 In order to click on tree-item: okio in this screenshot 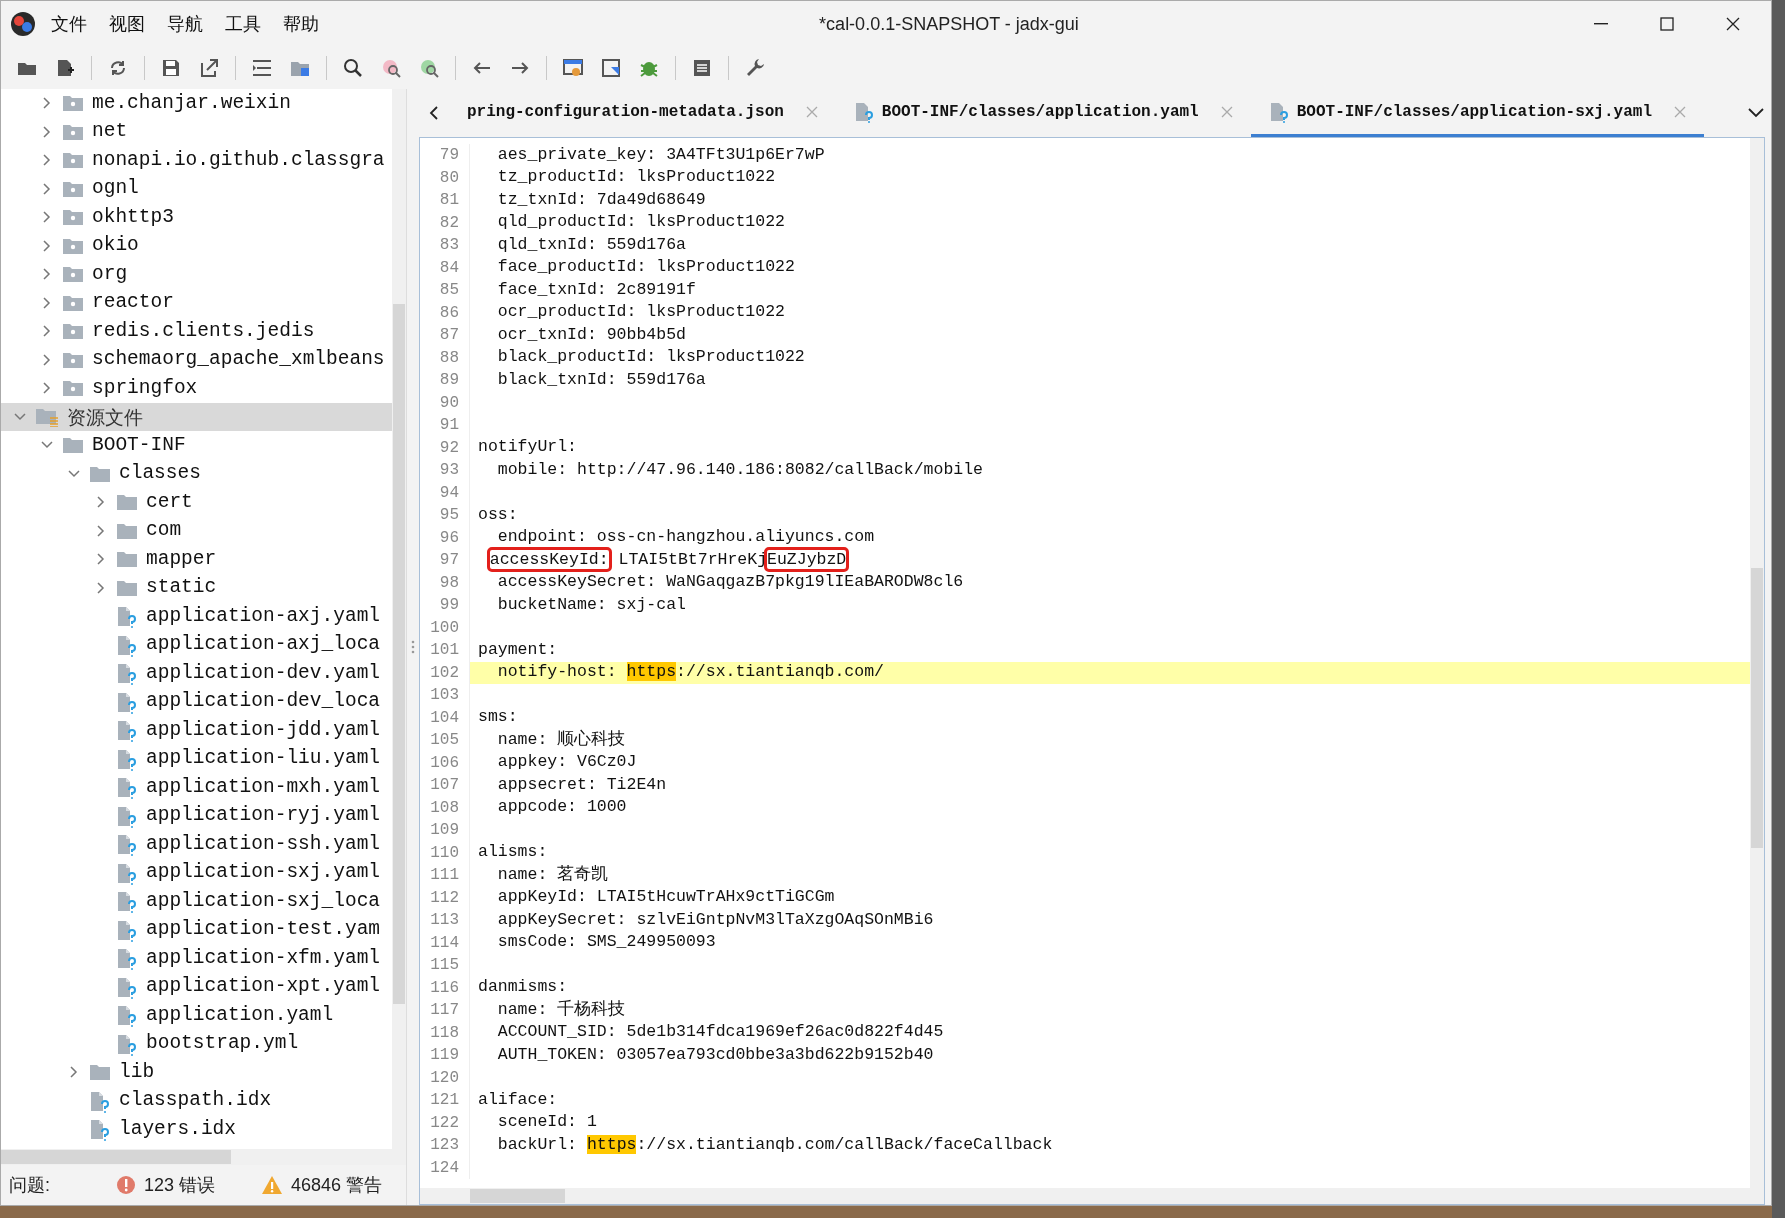, I will do `click(115, 246)`.